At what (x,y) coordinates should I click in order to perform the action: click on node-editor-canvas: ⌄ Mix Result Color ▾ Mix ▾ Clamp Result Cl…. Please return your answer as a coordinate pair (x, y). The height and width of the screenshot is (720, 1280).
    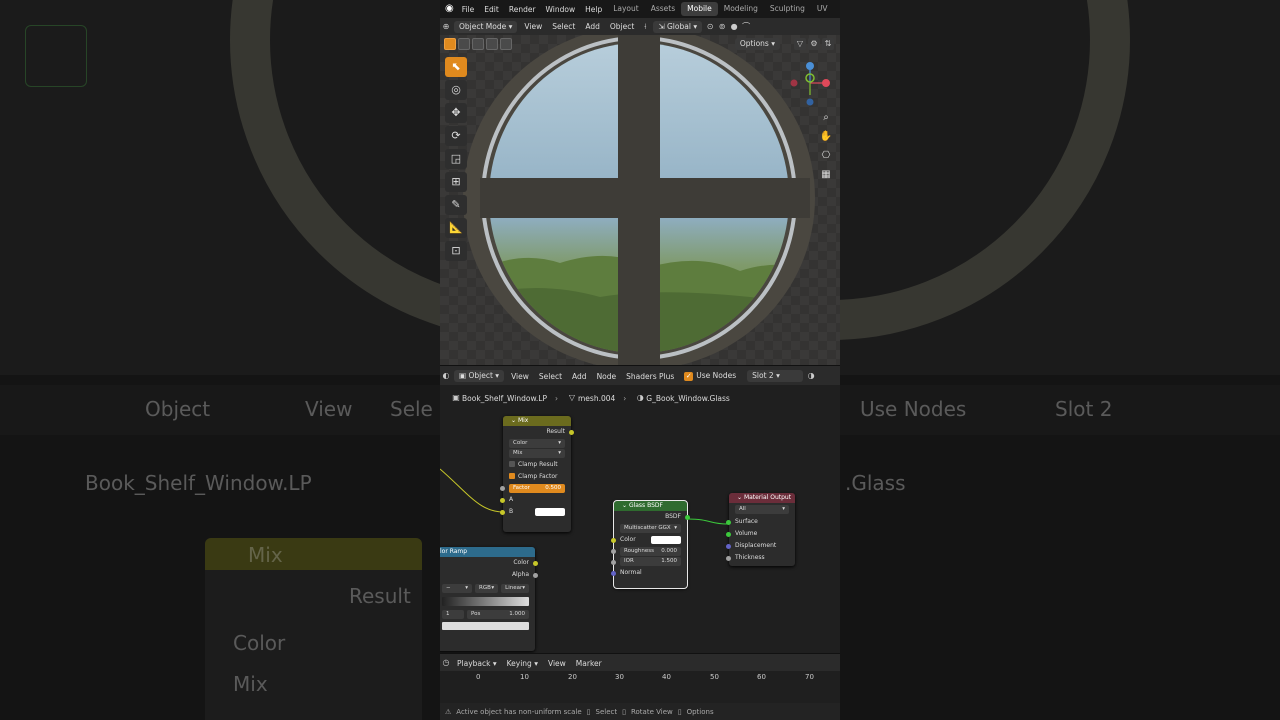
    Looking at the image, I should click on (640, 519).